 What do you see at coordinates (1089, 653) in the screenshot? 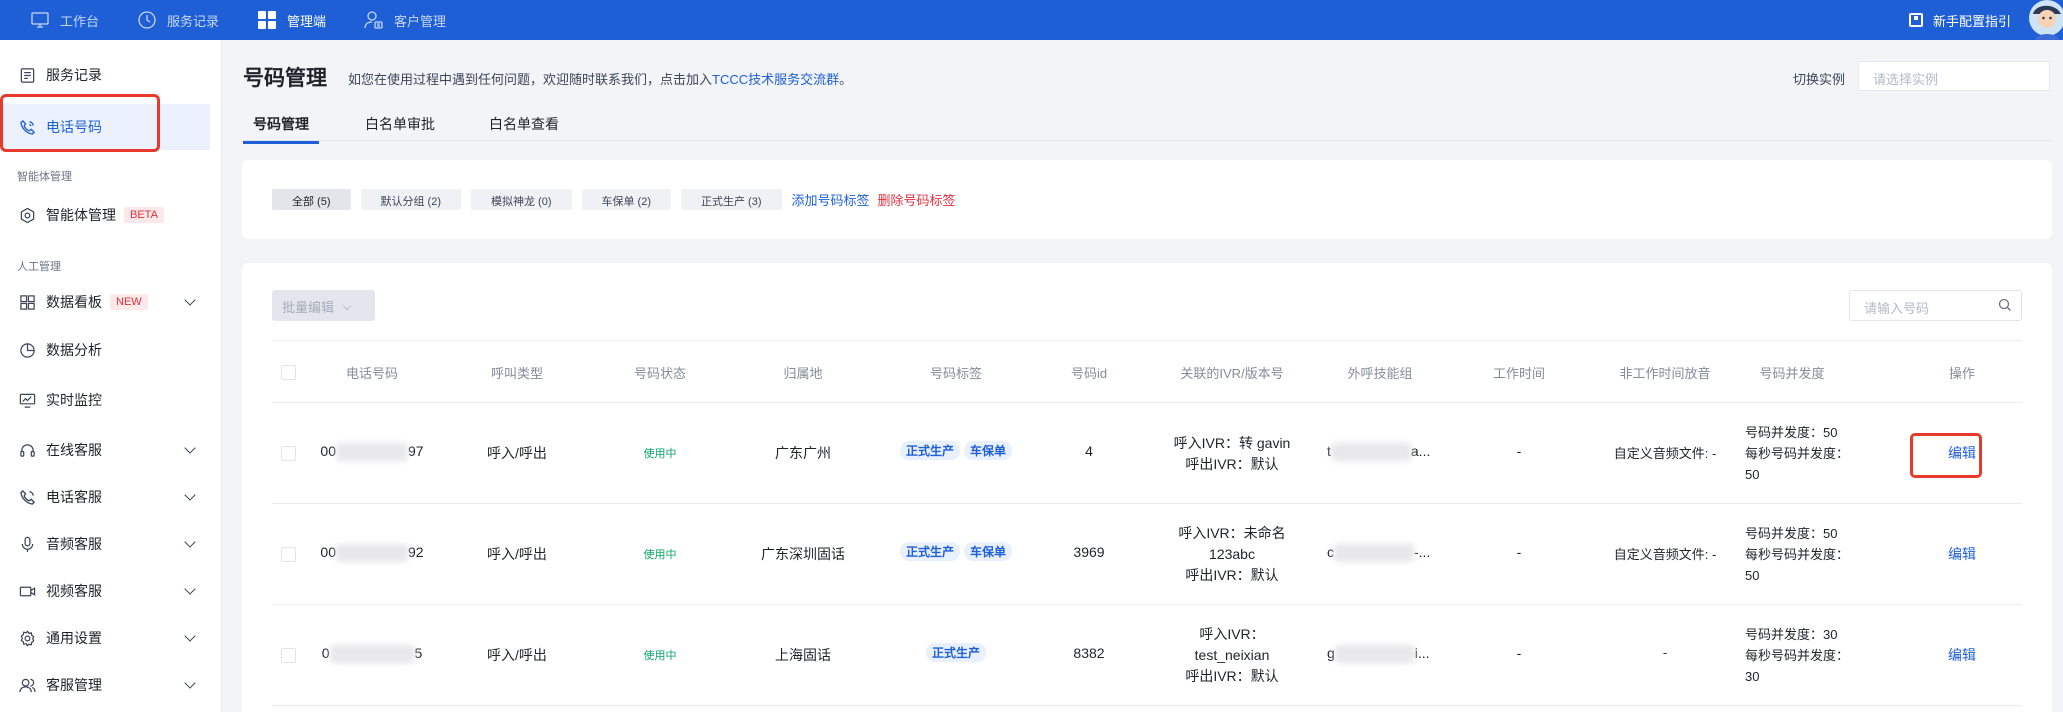
I see `id-cell: 8382` at bounding box center [1089, 653].